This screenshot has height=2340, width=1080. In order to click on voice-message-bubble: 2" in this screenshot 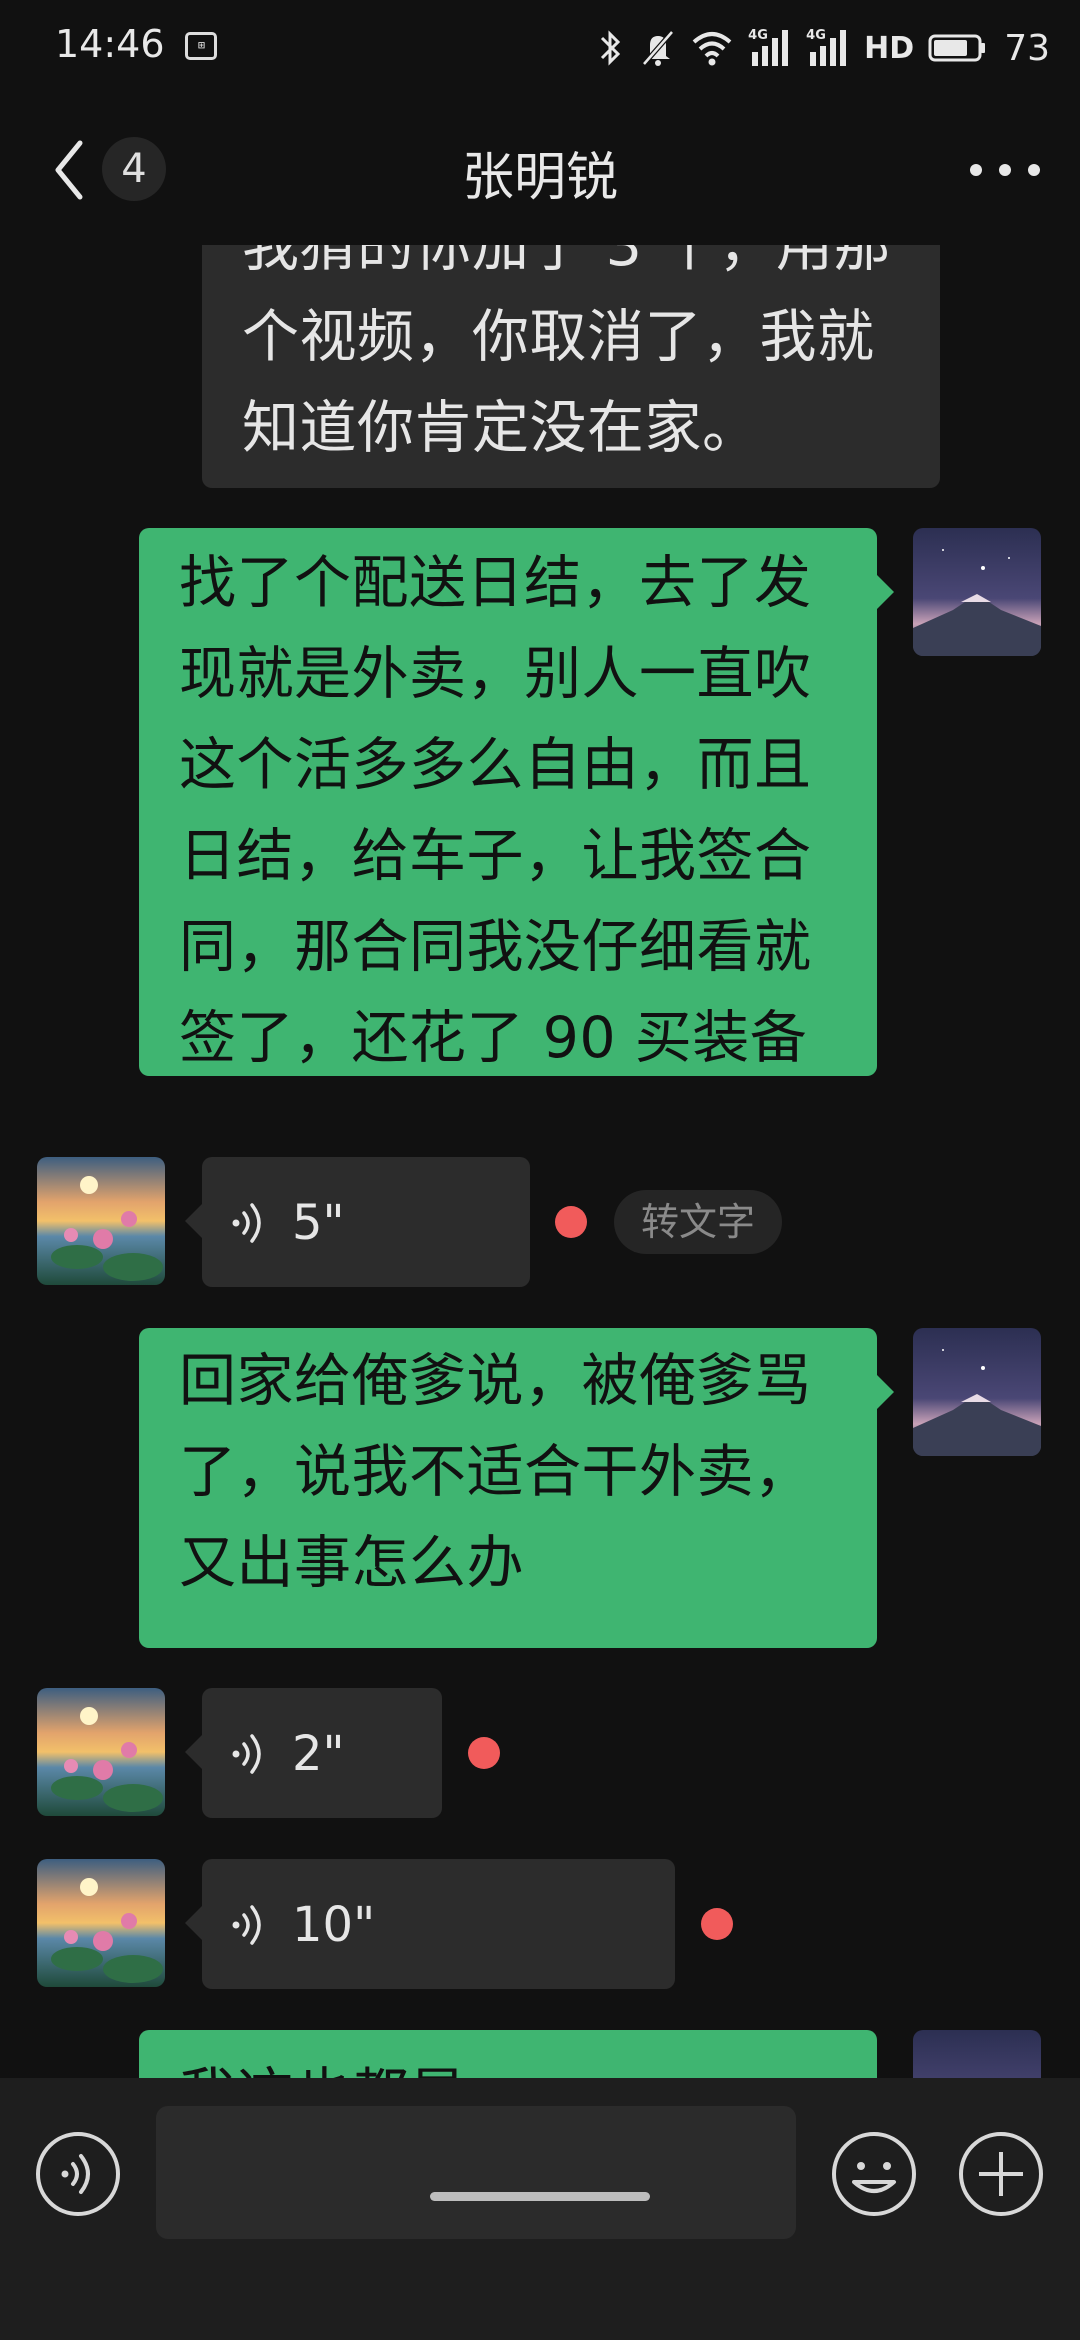, I will do `click(322, 1753)`.